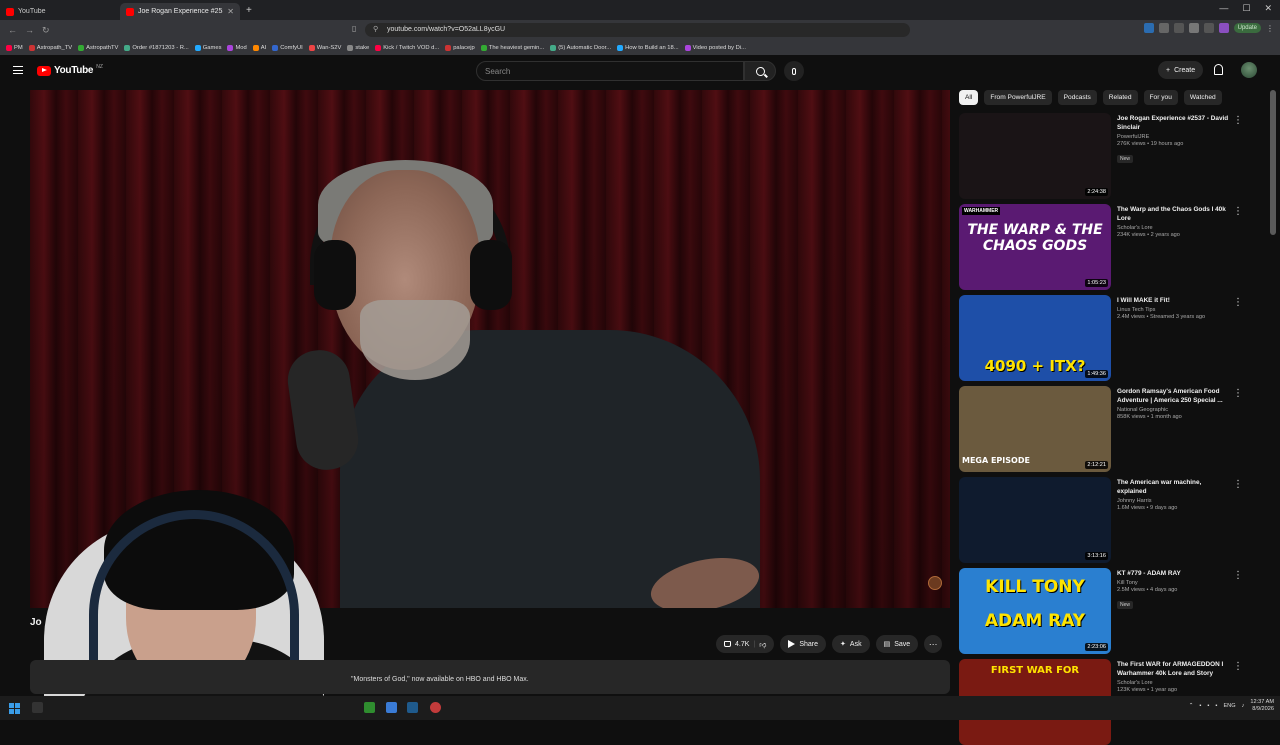  What do you see at coordinates (794, 71) in the screenshot?
I see `voice-search-button` at bounding box center [794, 71].